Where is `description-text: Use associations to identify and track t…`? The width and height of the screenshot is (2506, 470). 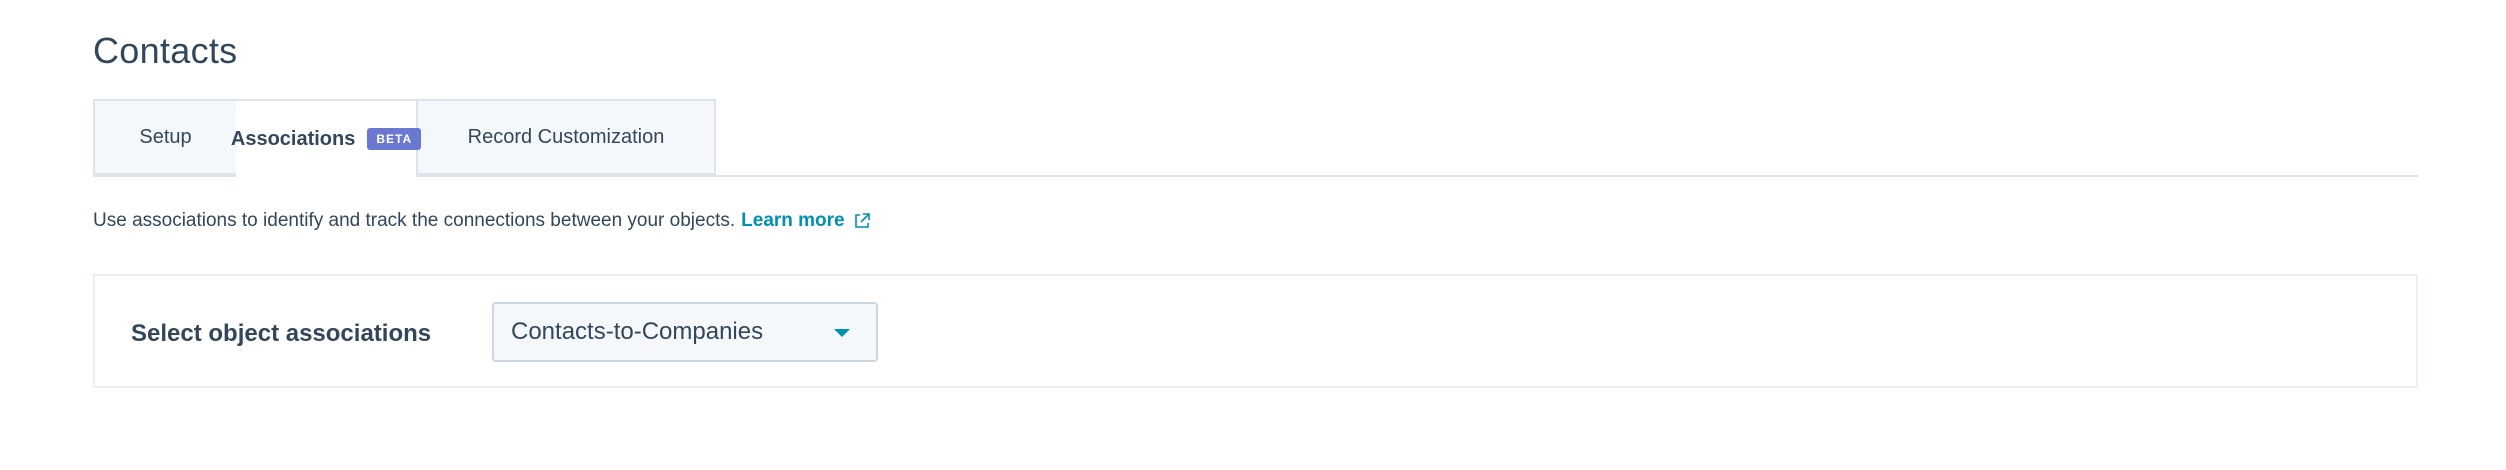
description-text: Use associations to identify and track t… is located at coordinates (414, 220).